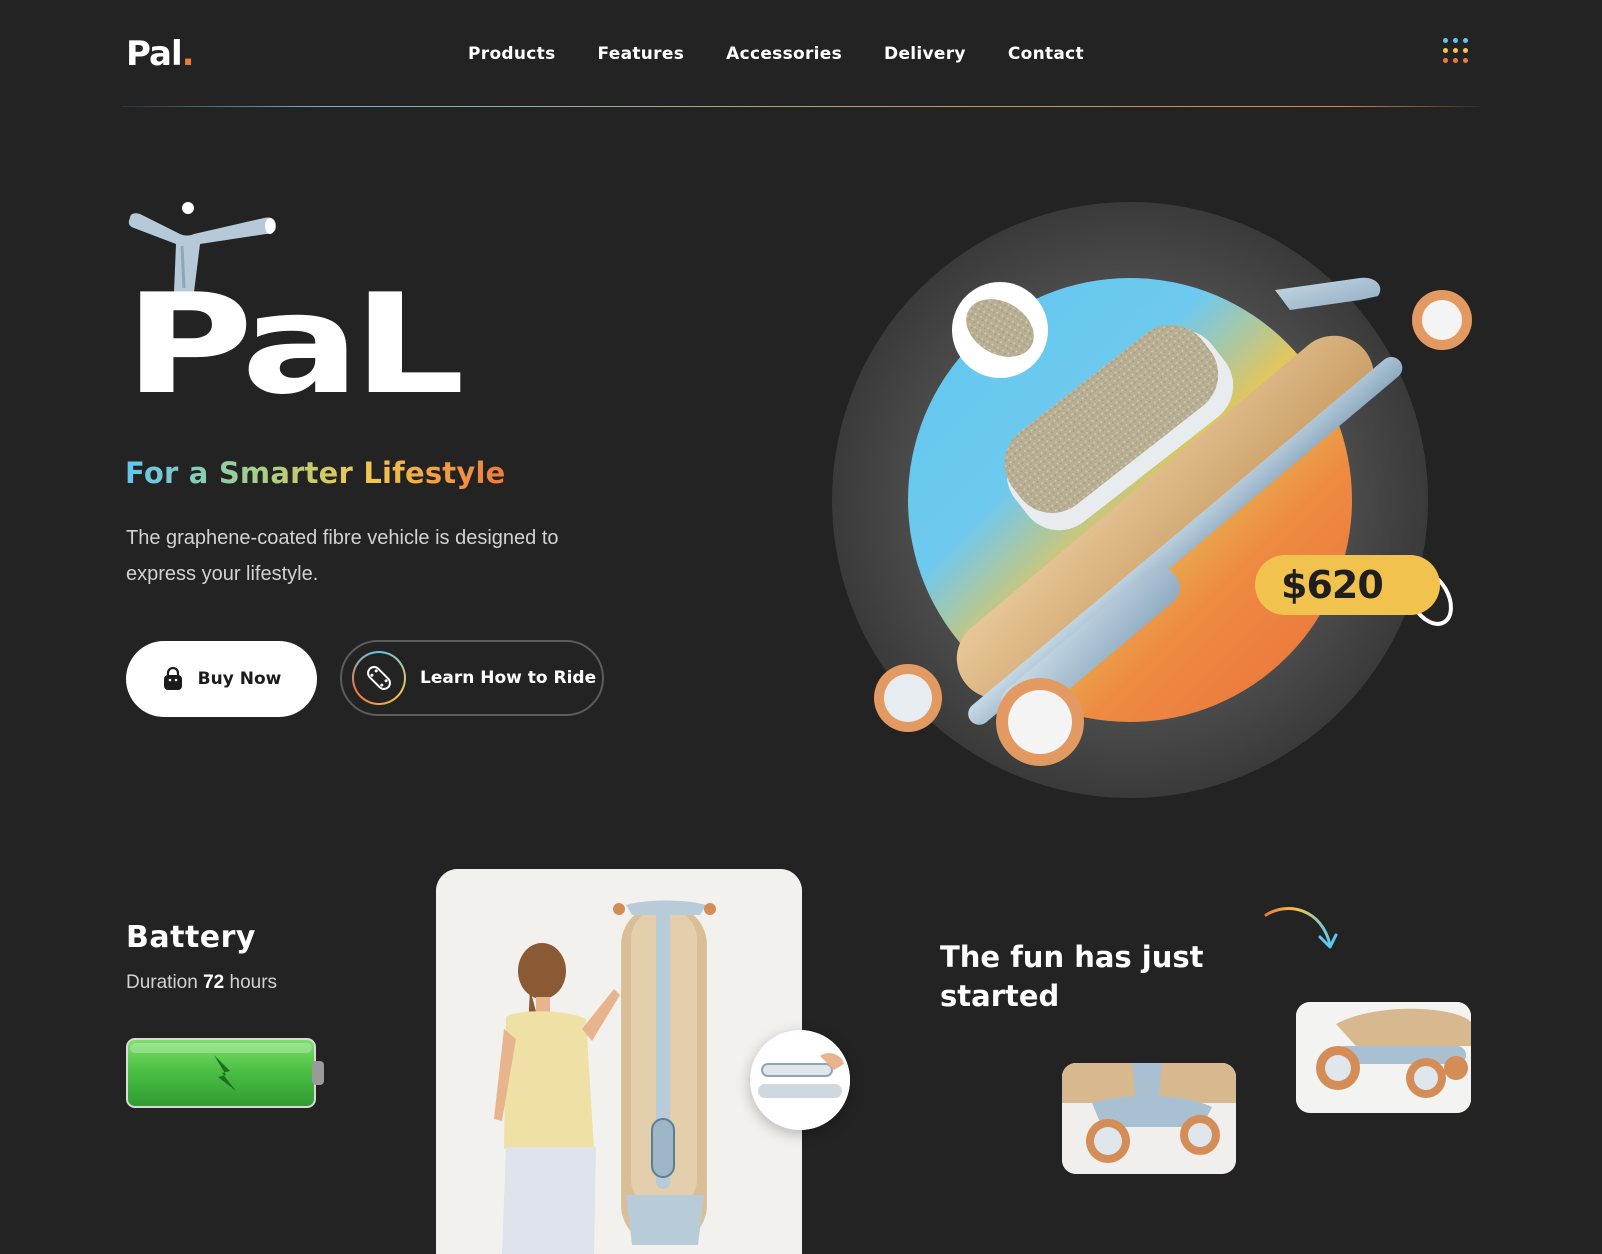  I want to click on hero-title: PaL, so click(294, 344).